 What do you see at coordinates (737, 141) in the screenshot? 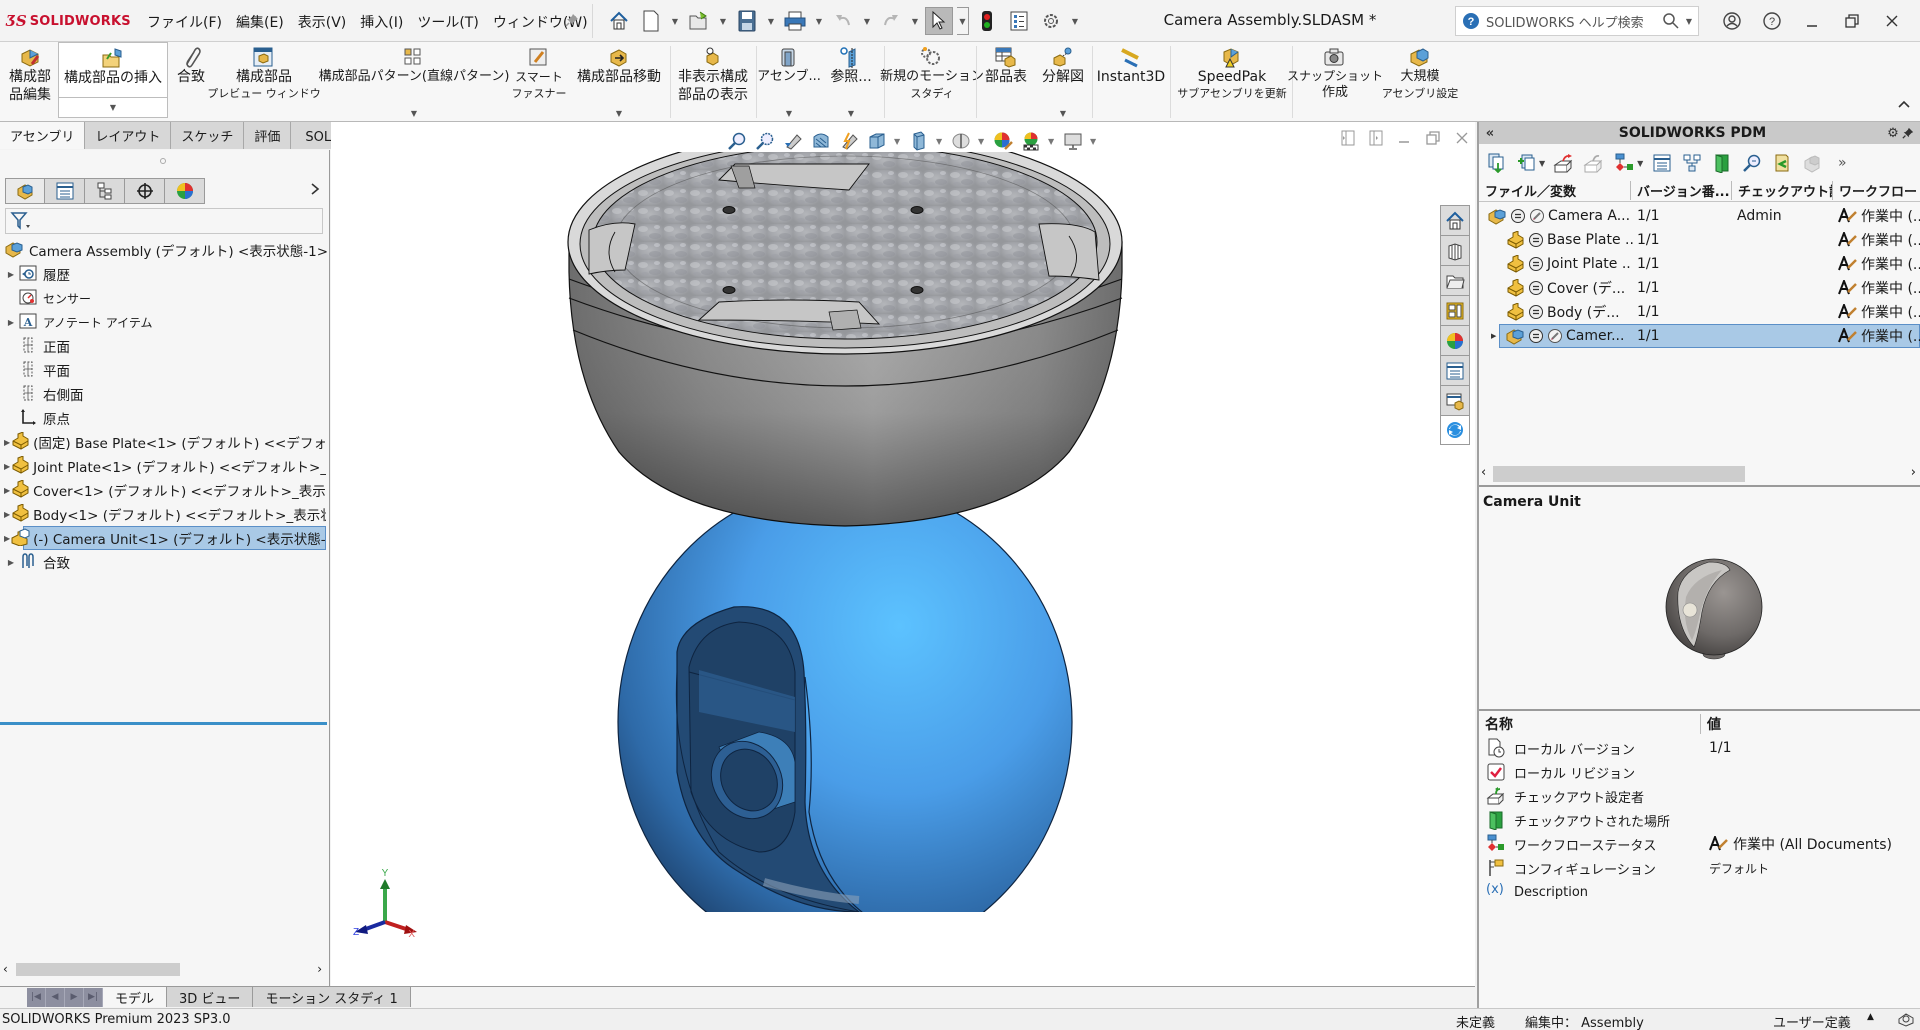
I see `zoom-to-fit-icon` at bounding box center [737, 141].